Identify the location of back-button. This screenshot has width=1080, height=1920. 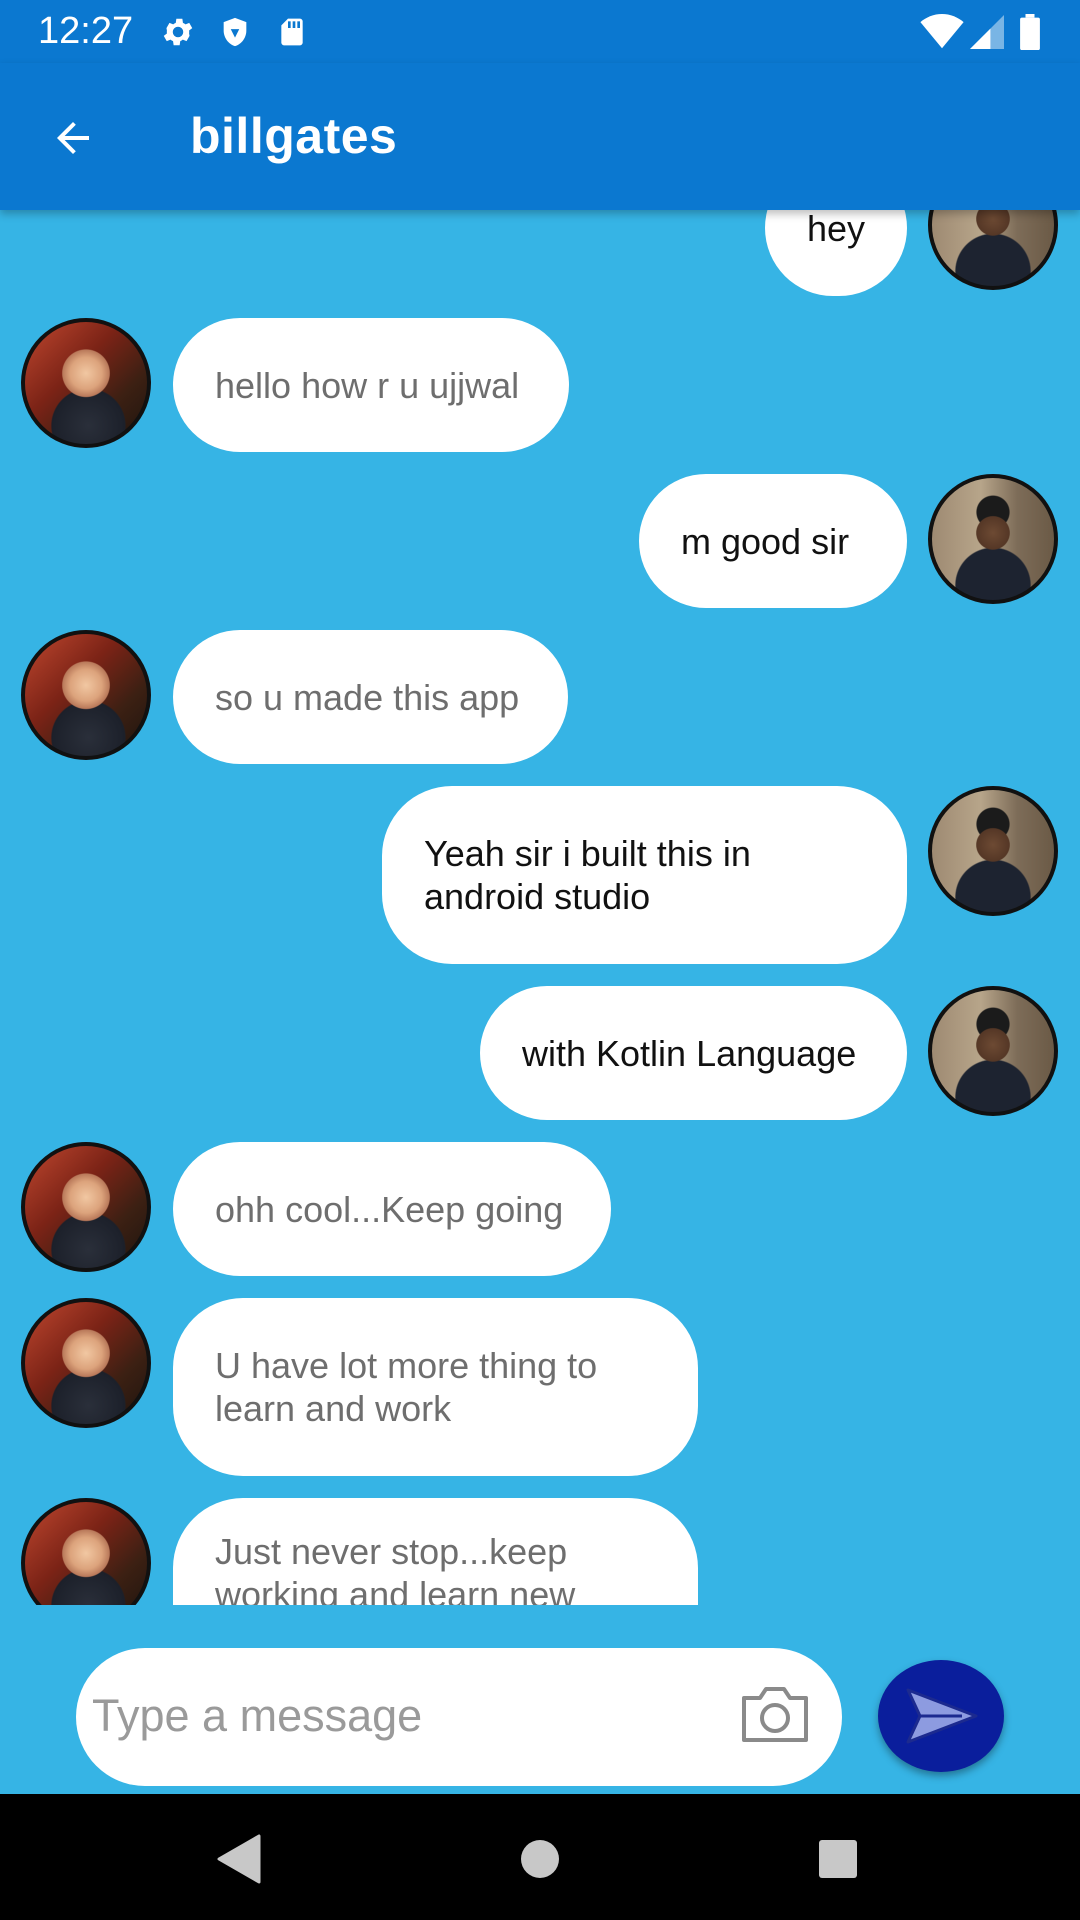
(73, 138).